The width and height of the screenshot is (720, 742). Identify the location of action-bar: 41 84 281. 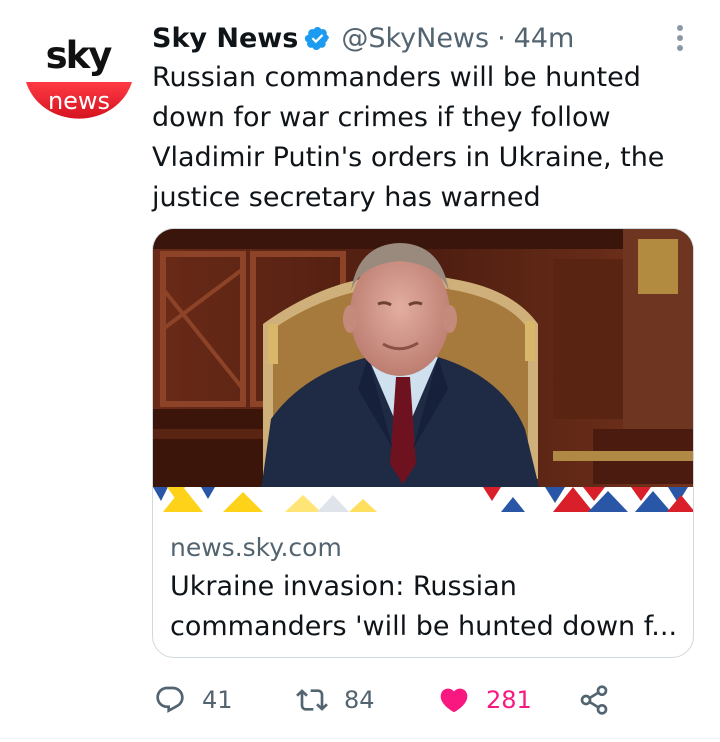
(360, 700).